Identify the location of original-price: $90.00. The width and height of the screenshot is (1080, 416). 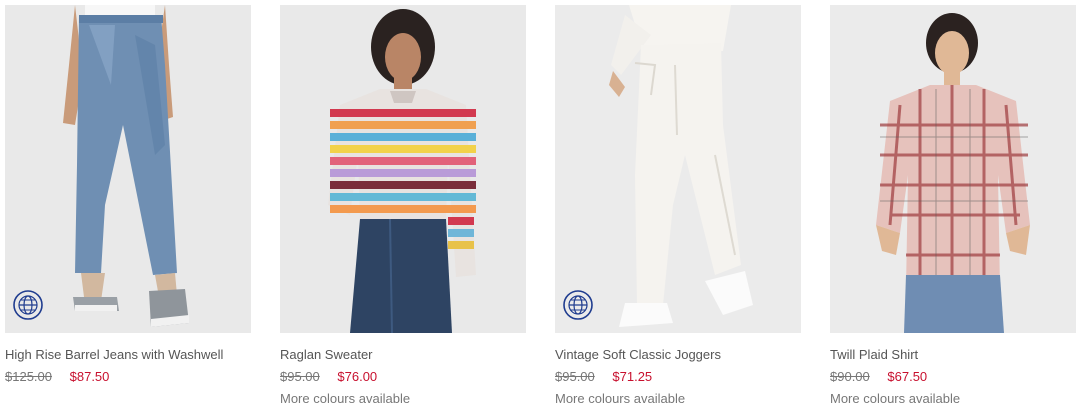
(850, 376).